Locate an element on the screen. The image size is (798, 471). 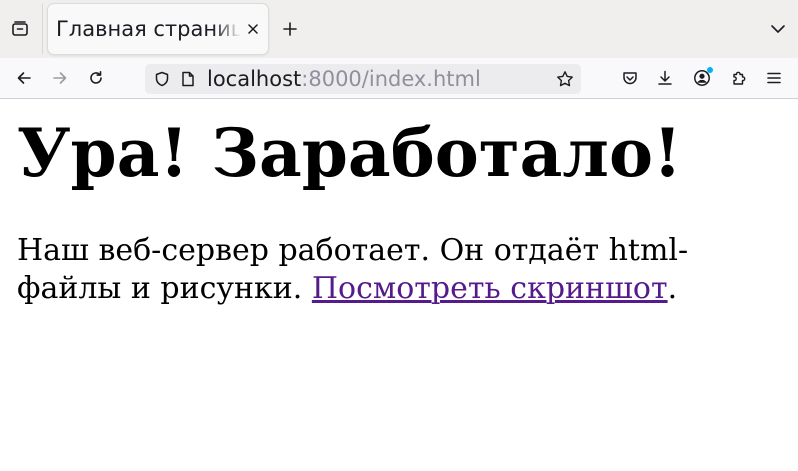
screenshot-link: Посмотреть скриншот is located at coordinates (490, 288).